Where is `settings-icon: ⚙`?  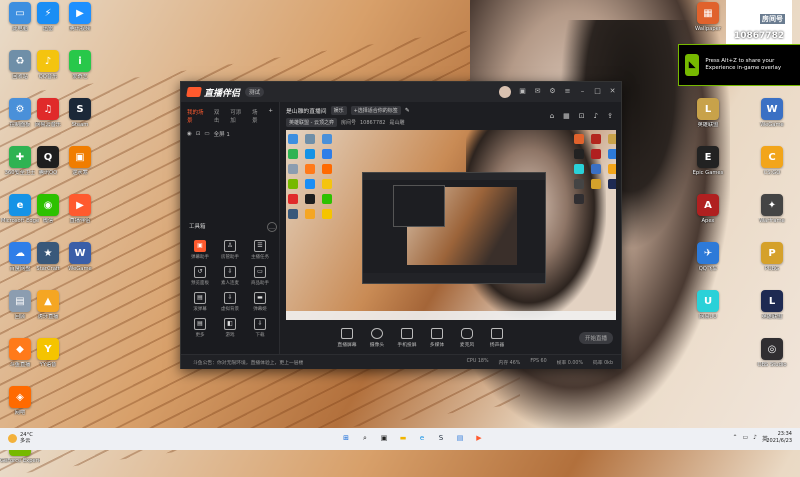
settings-icon: ⚙ is located at coordinates (552, 90).